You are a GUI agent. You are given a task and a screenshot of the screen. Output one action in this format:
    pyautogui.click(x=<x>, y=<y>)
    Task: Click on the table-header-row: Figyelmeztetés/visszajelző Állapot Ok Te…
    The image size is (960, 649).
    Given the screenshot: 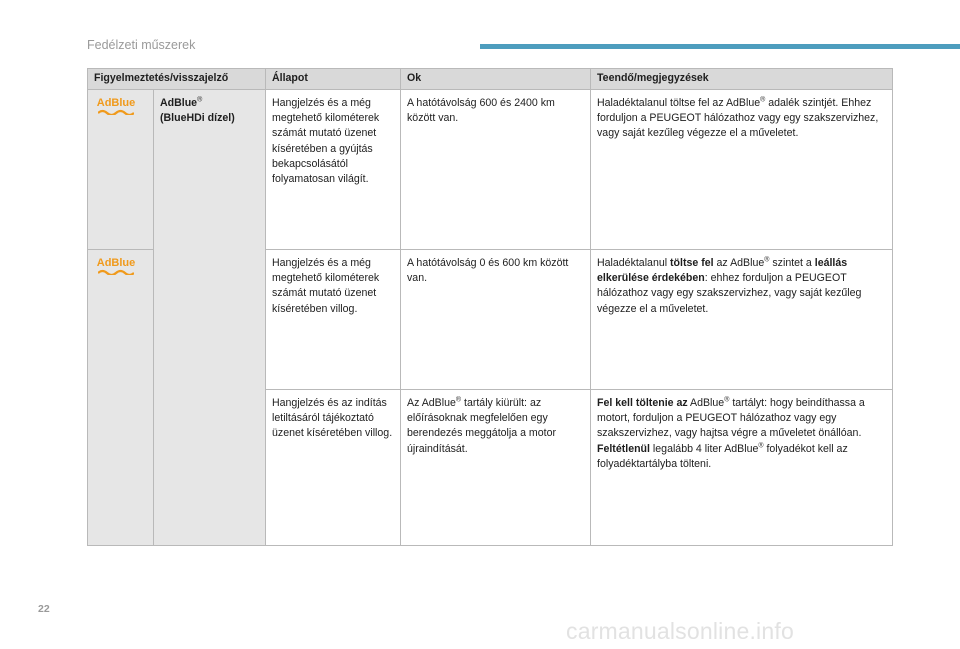 What is the action you would take?
    pyautogui.click(x=490, y=79)
    